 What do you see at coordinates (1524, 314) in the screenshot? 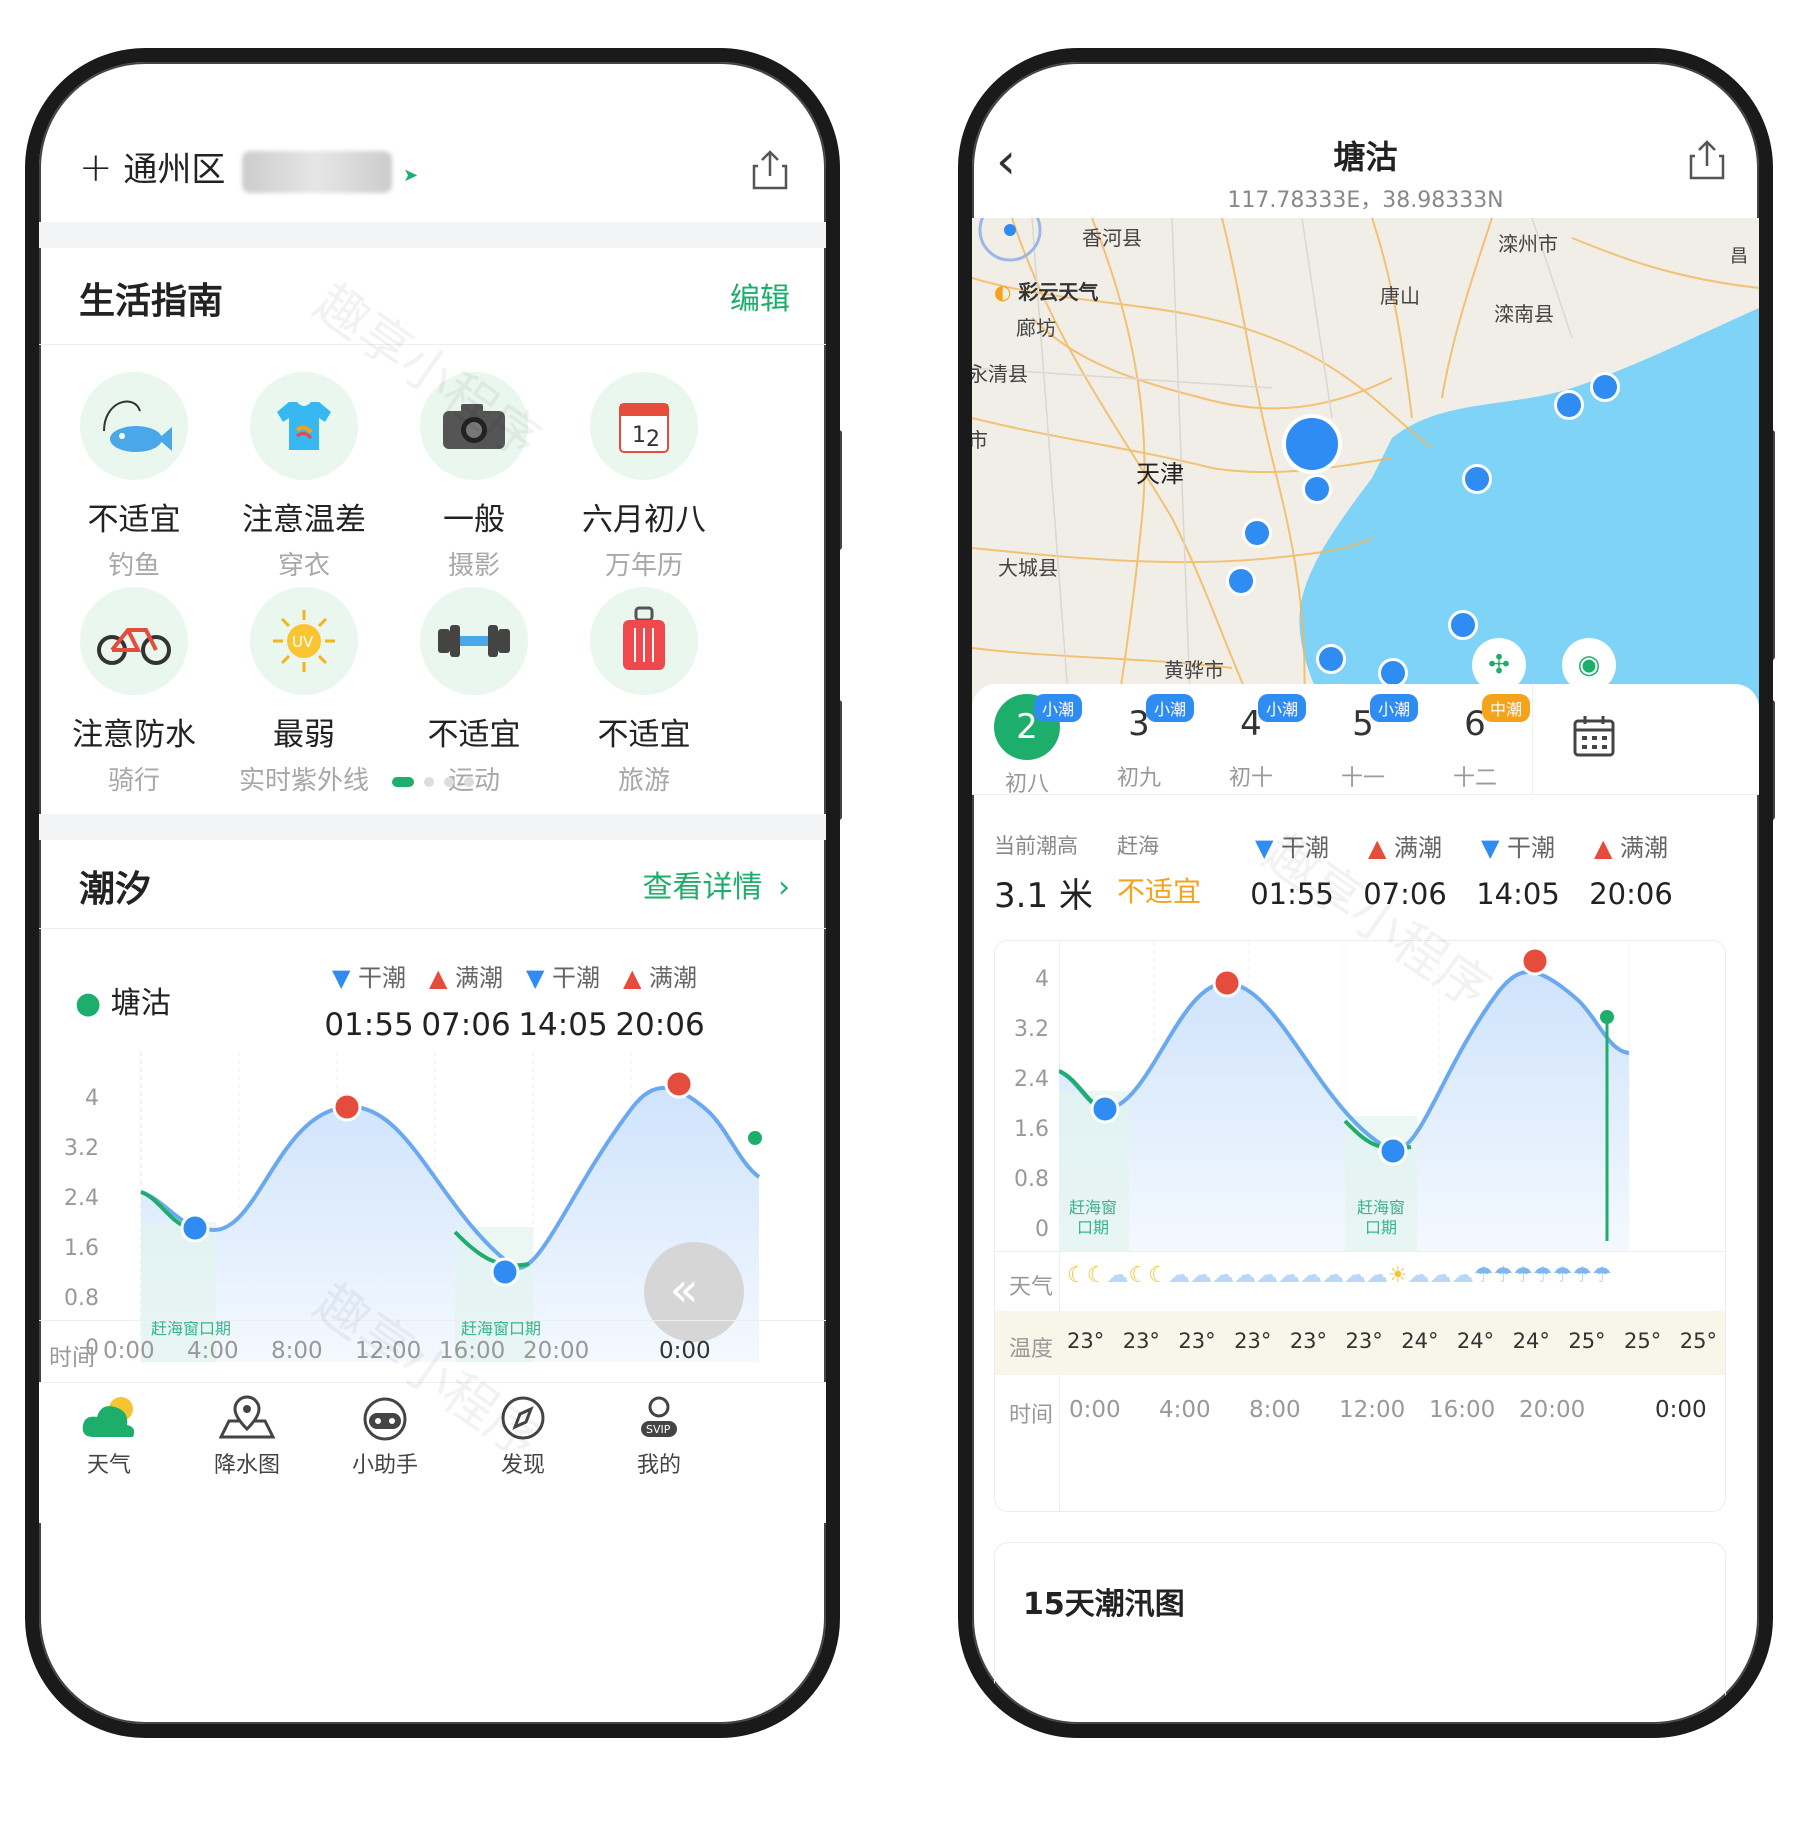
I see `map-label: 滦南县` at bounding box center [1524, 314].